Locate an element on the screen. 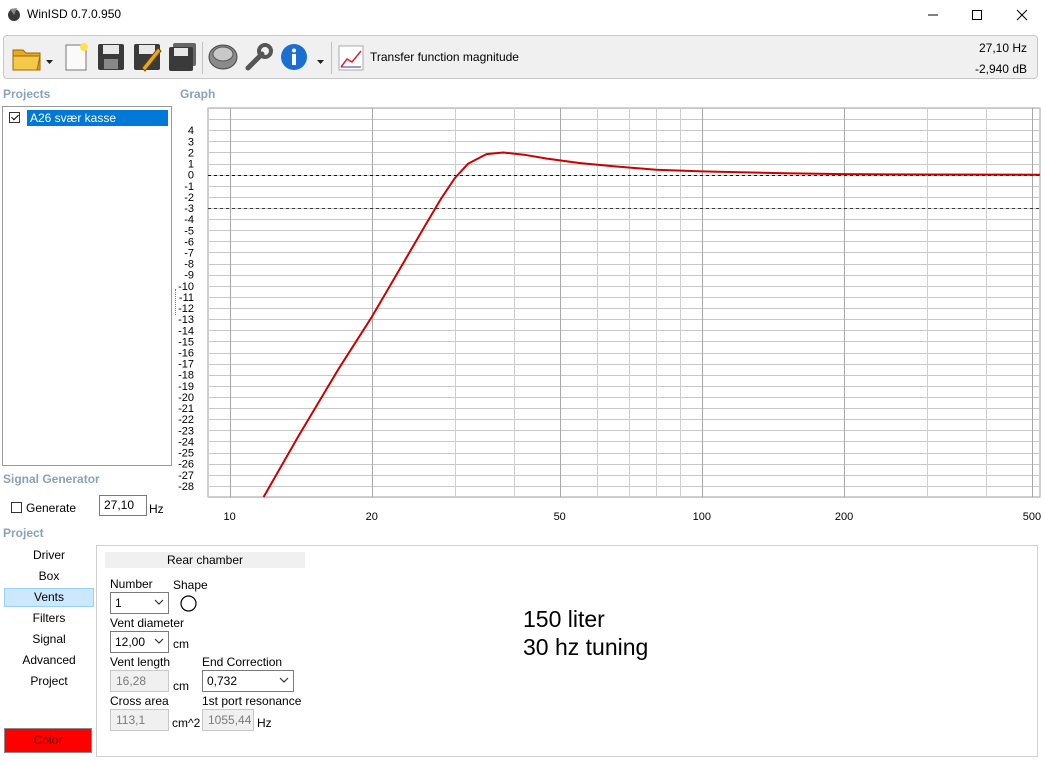  generator-frequency-input: 27,10 is located at coordinates (123, 505).